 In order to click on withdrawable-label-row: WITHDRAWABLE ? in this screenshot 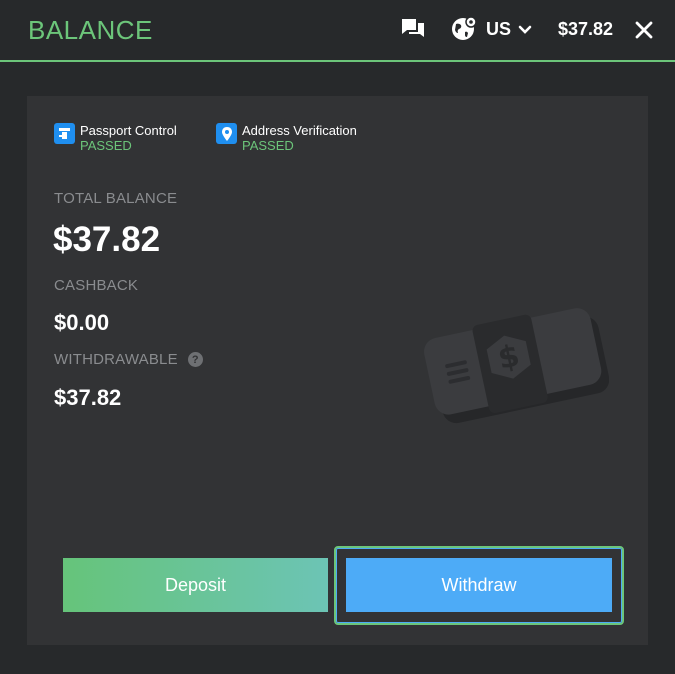, I will do `click(128, 359)`.